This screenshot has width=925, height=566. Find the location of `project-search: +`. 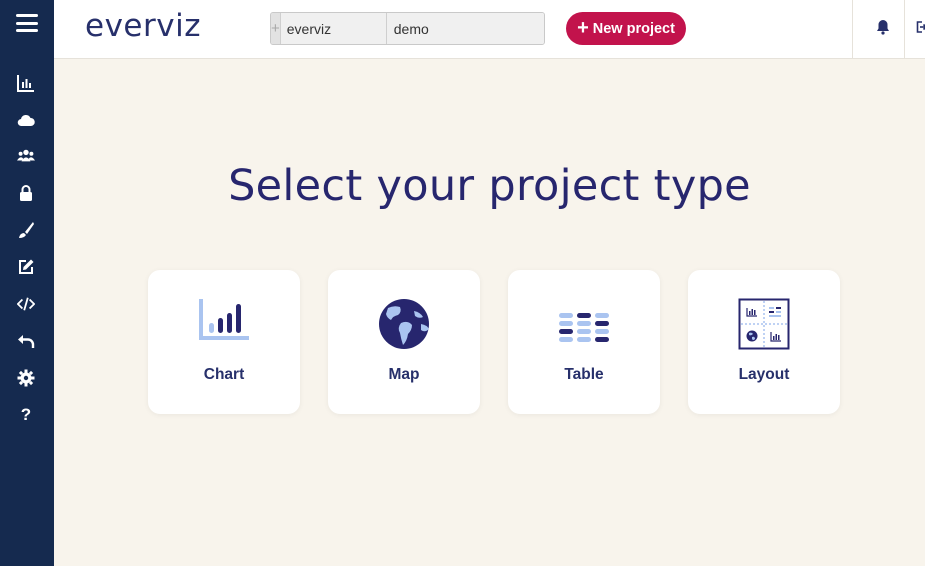

project-search: + is located at coordinates (407, 28).